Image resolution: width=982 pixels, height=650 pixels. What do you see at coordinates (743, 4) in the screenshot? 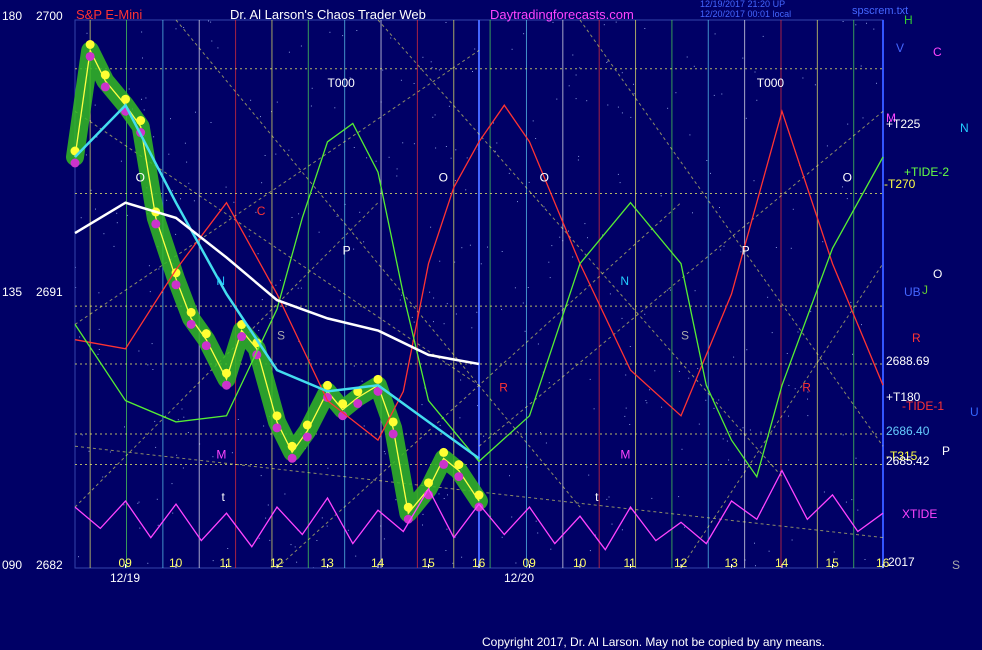
I see `timestamp-1: 12/19/2017 21:20 UP` at bounding box center [743, 4].